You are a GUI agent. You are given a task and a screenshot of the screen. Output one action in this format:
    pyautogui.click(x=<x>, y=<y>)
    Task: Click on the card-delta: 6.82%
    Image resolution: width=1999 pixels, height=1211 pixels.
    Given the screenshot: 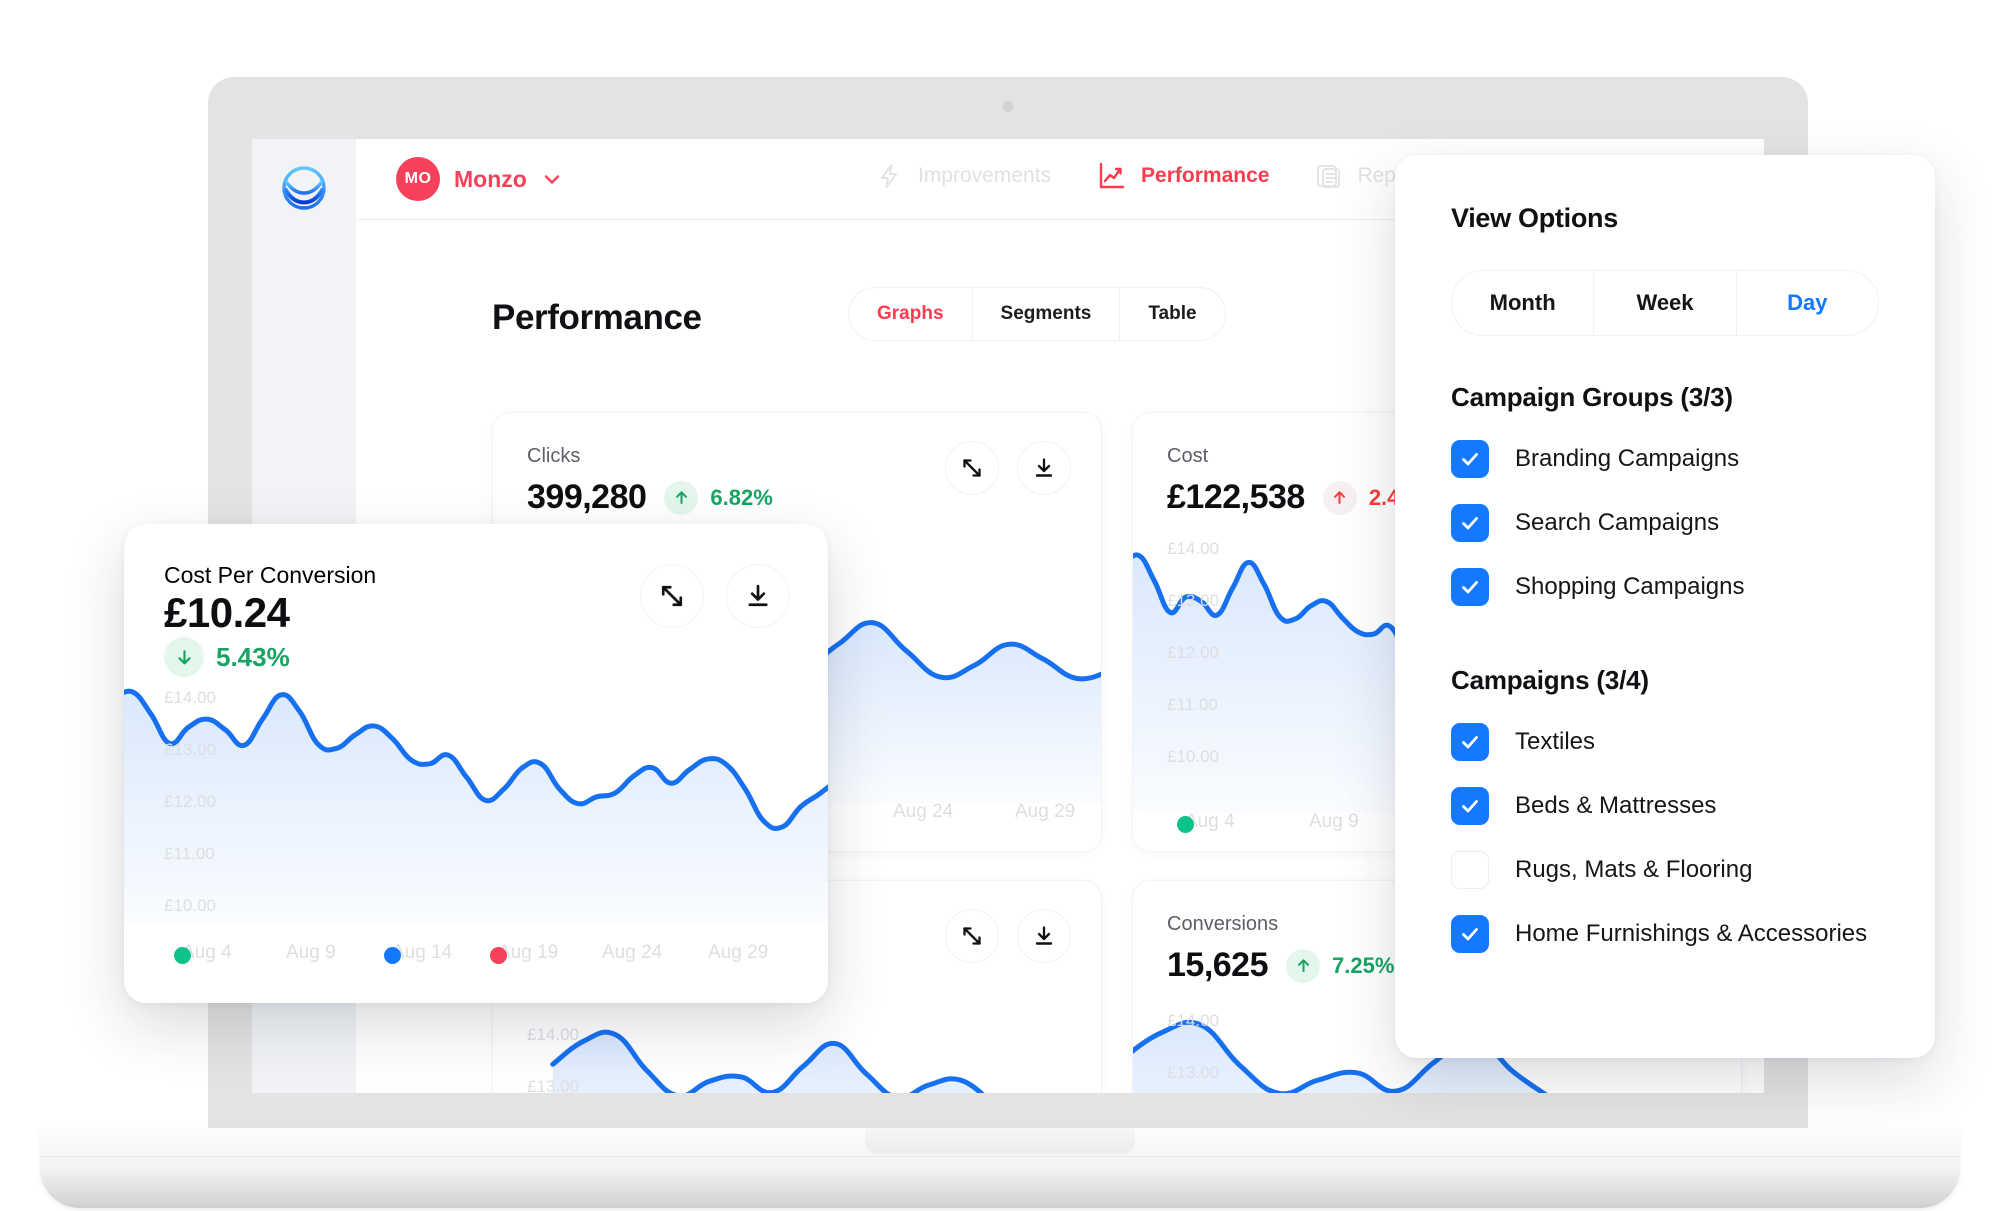 What is the action you would take?
    pyautogui.click(x=718, y=497)
    